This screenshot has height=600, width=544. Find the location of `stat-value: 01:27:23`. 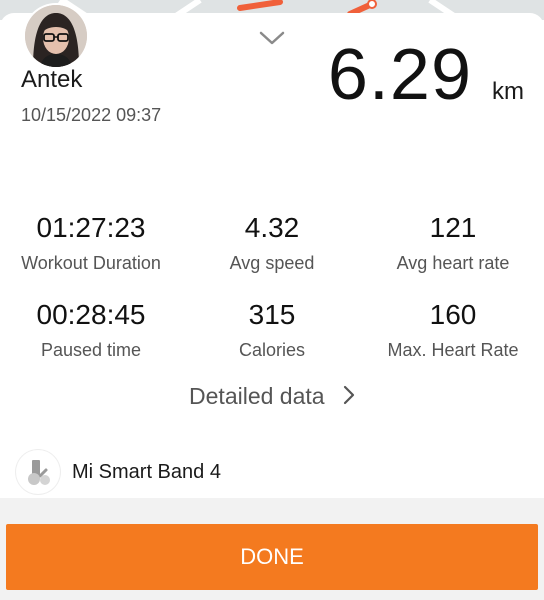

stat-value: 01:27:23 is located at coordinates (91, 227).